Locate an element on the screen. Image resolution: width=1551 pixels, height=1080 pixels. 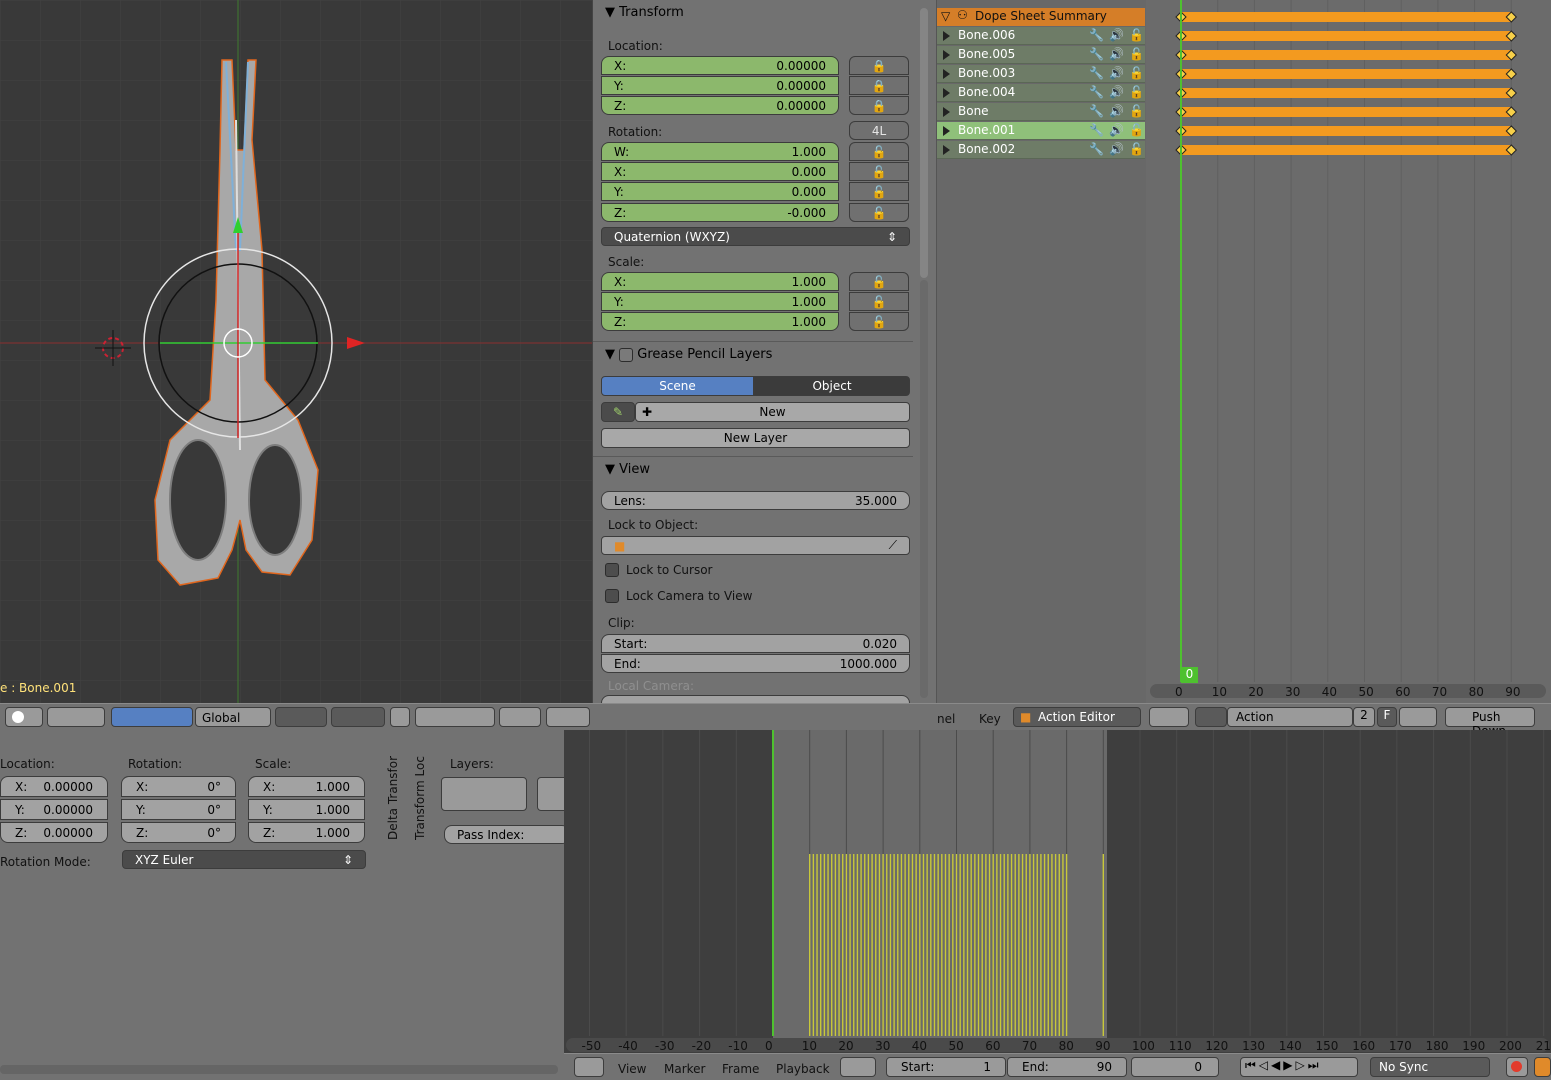
key-menu: Key is located at coordinates (990, 719).